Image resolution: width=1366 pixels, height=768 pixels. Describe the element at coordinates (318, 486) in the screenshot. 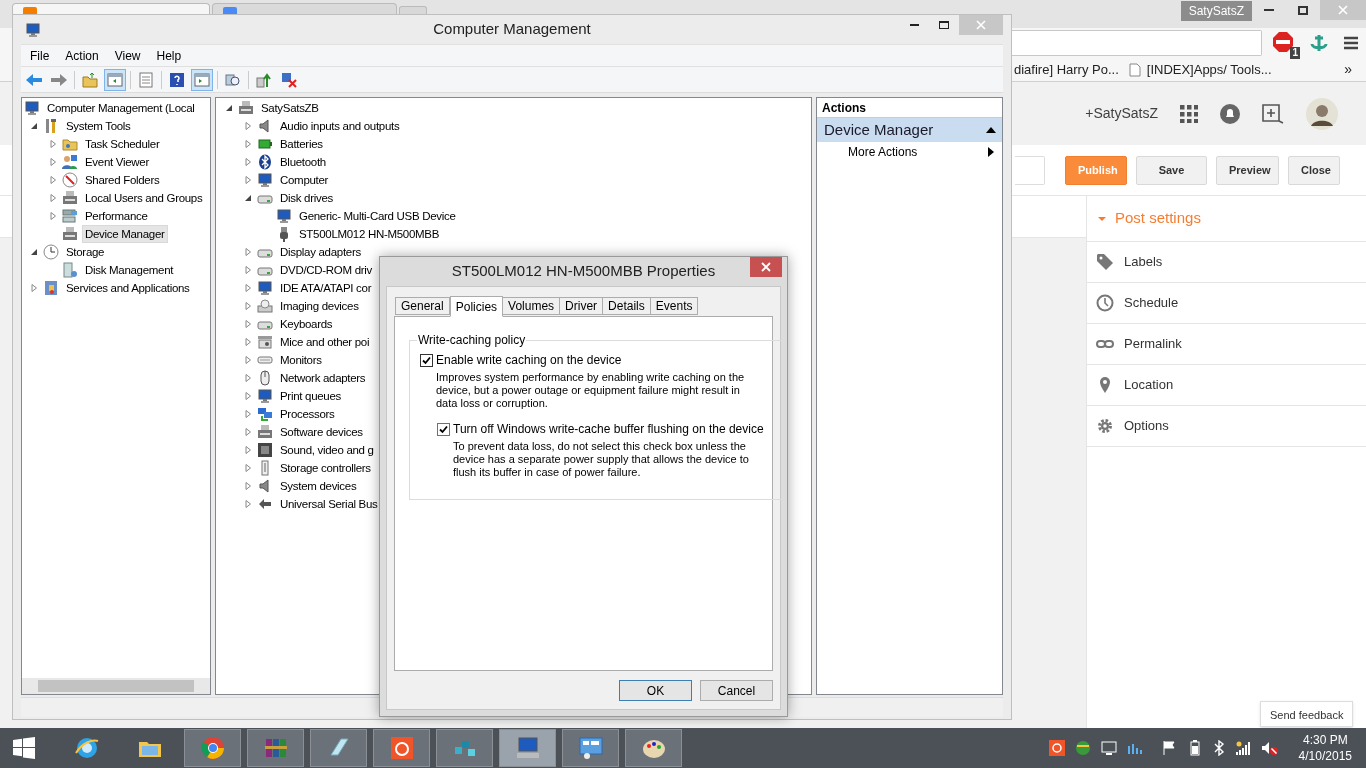

I see `tree-item: System devices` at that location.